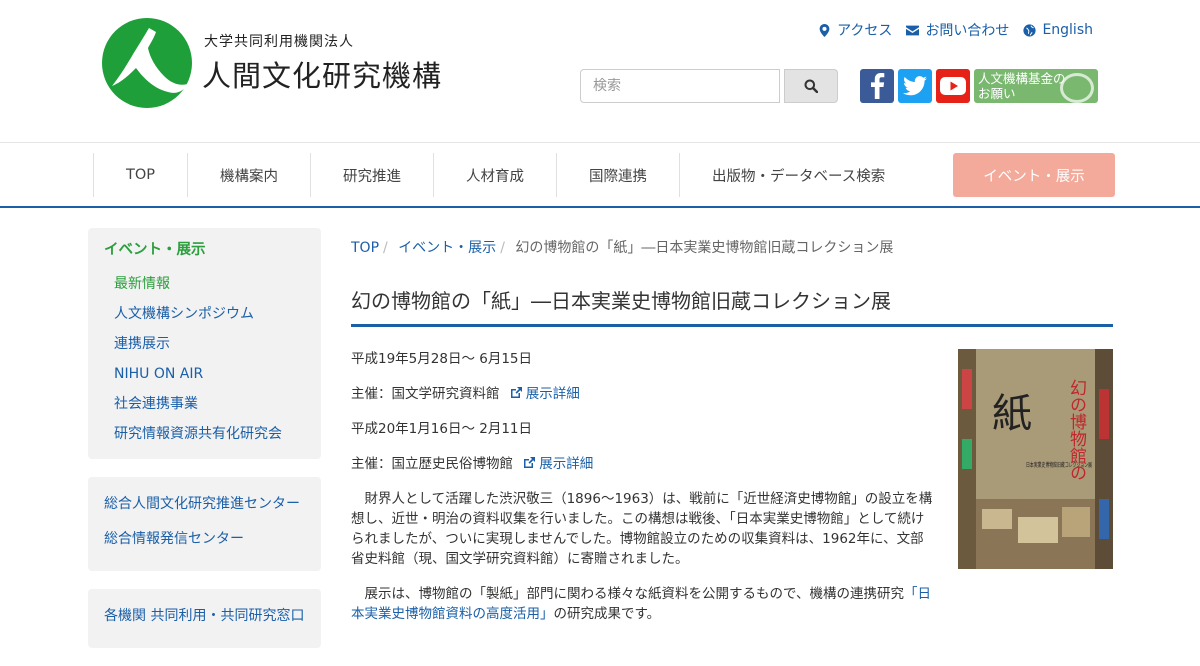 The height and width of the screenshot is (666, 1200). What do you see at coordinates (680, 86) in the screenshot?
I see `search-input` at bounding box center [680, 86].